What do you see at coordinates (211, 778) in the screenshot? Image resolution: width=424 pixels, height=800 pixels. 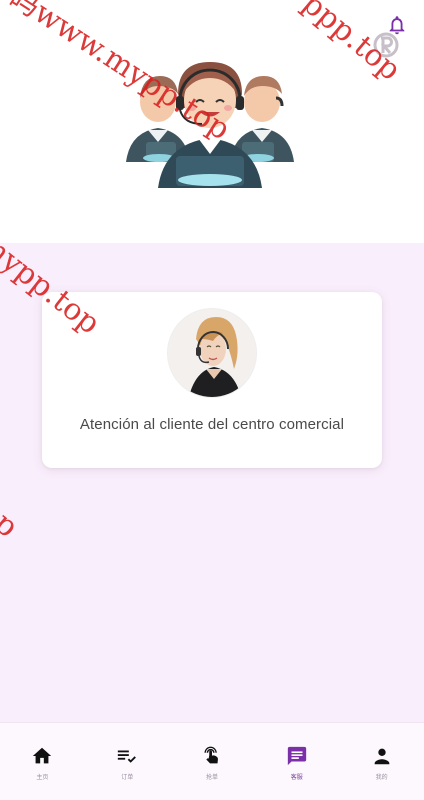 I see `nav-label-grab-order: 抢单` at bounding box center [211, 778].